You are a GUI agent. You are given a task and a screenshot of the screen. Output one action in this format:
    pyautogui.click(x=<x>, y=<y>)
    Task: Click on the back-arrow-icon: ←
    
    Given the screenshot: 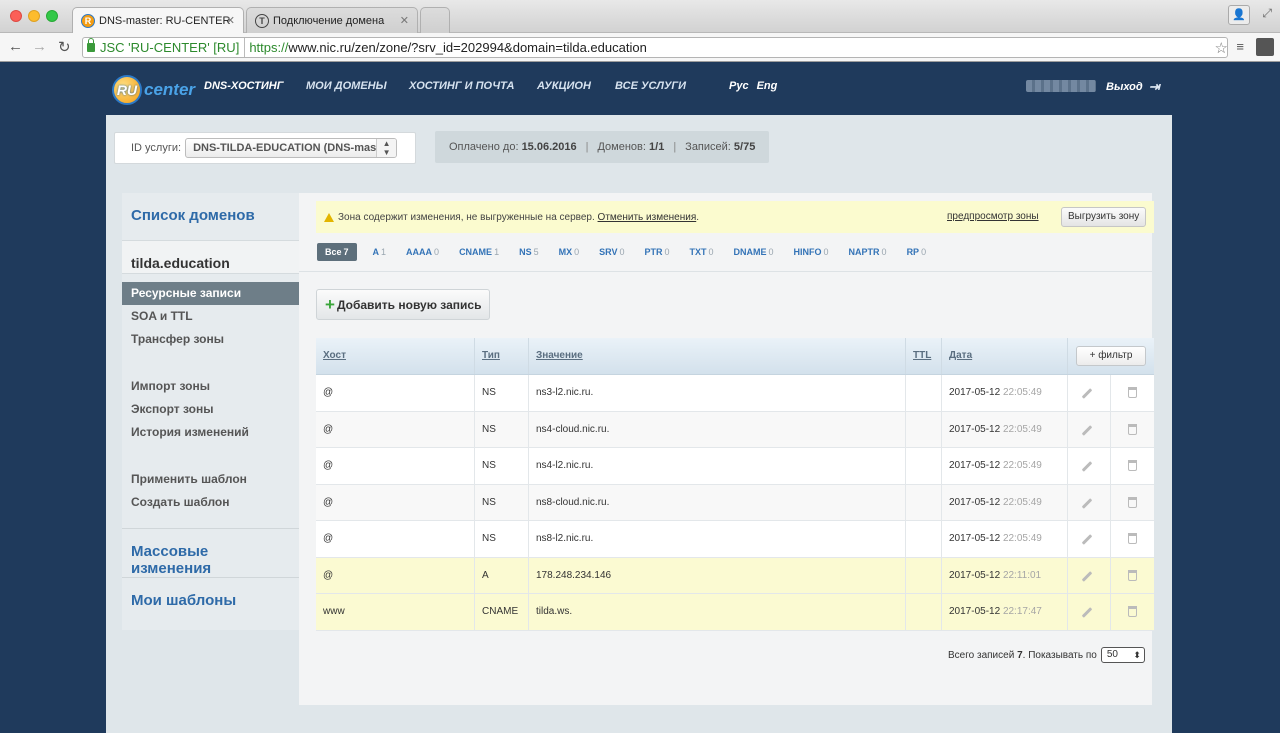 What is the action you would take?
    pyautogui.click(x=15, y=46)
    